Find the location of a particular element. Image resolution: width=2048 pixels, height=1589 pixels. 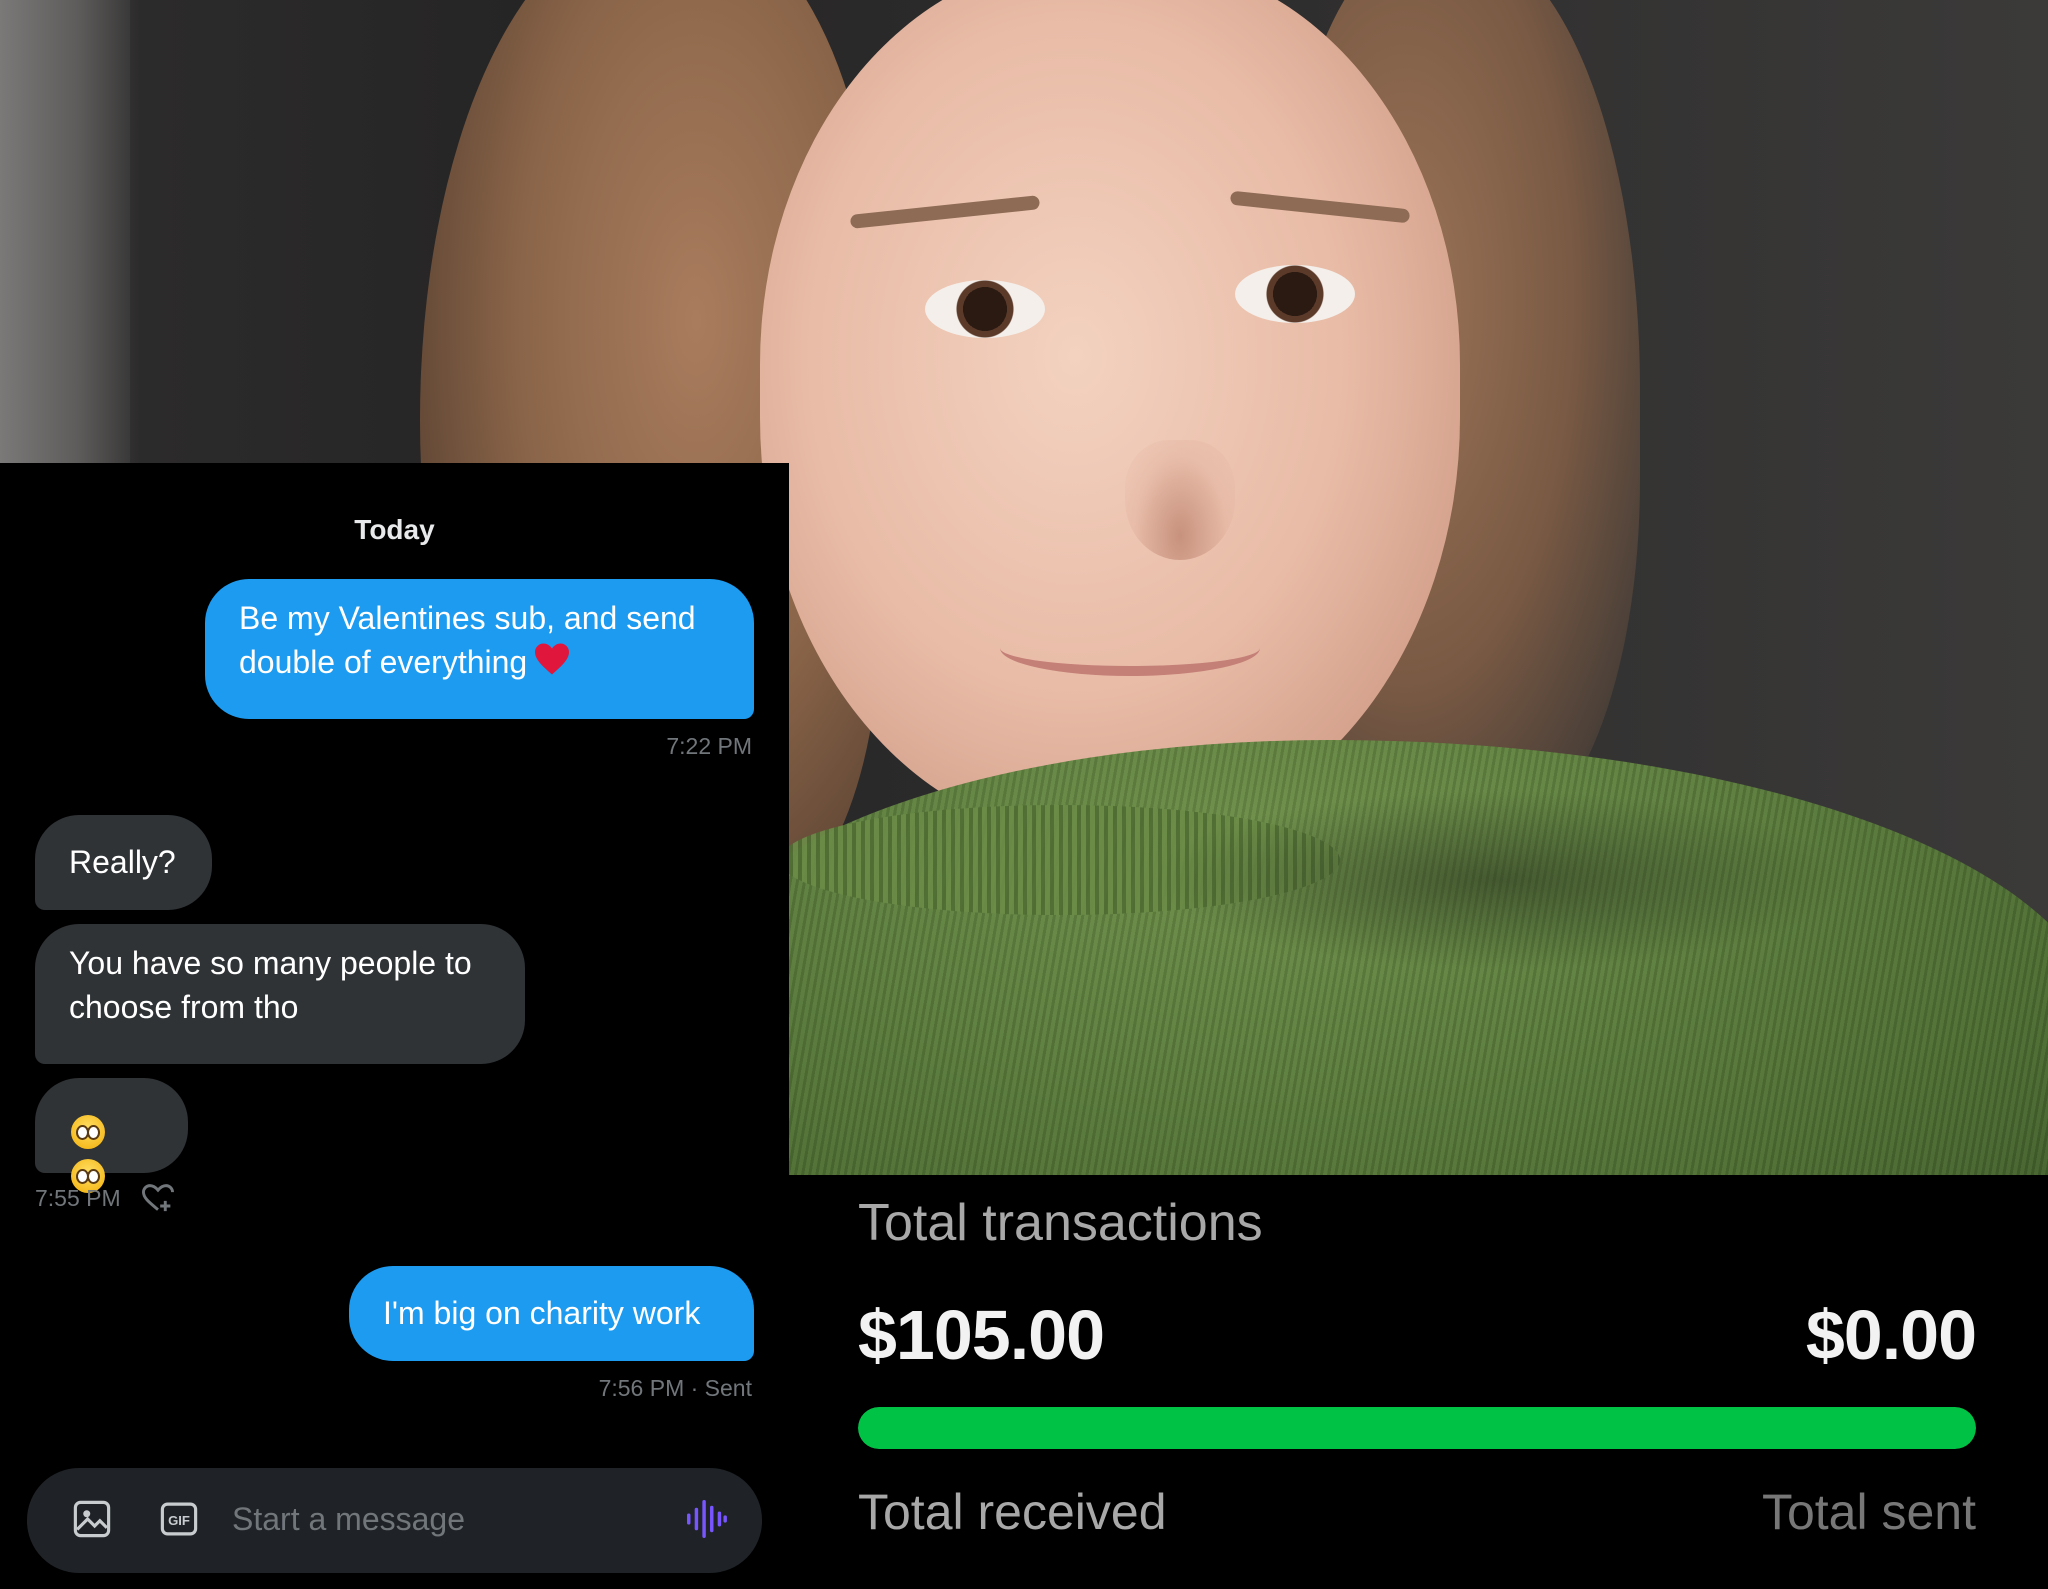

right-eye is located at coordinates (1295, 294).